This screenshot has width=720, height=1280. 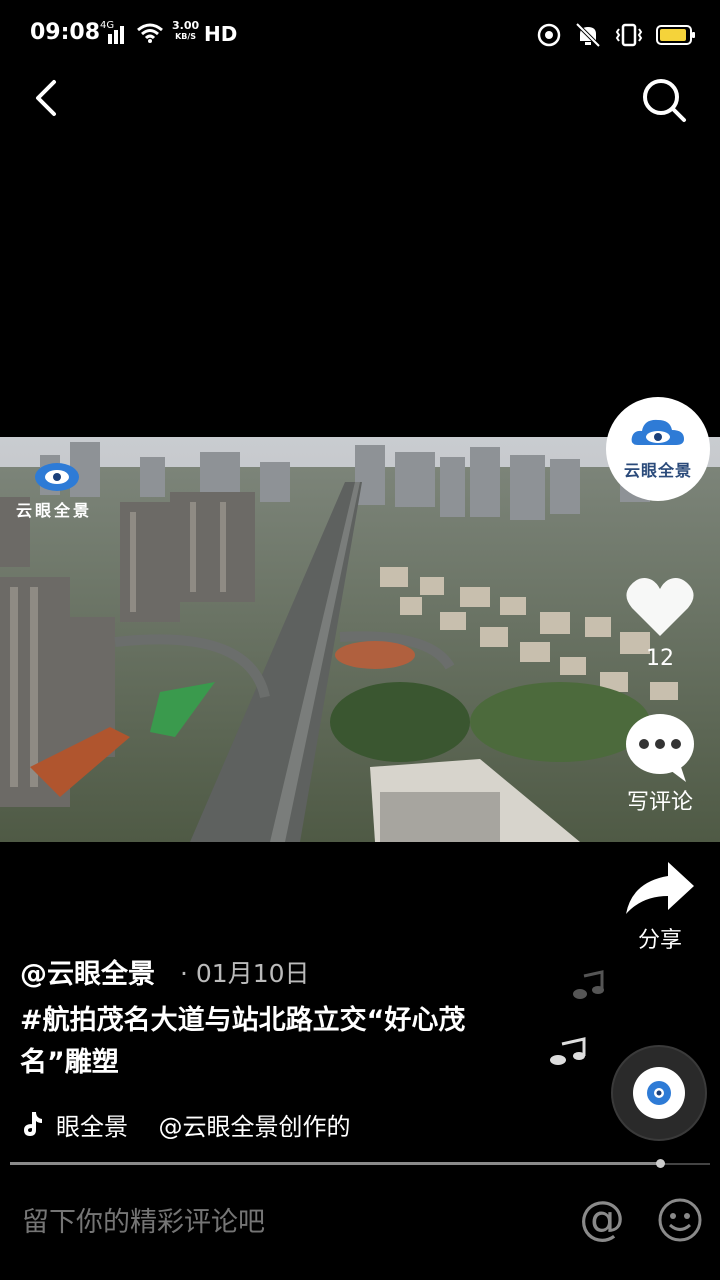 I want to click on status-right, so click(x=616, y=35).